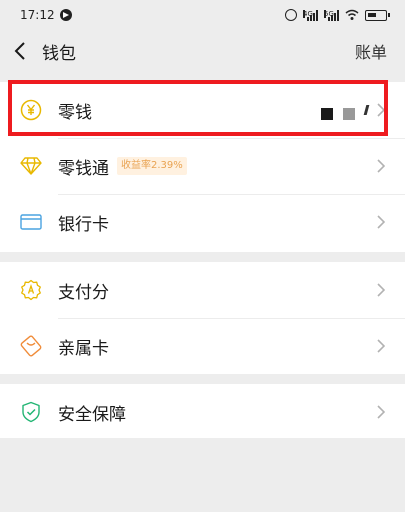 This screenshot has height=512, width=405. Describe the element at coordinates (75, 112) in the screenshot. I see `list-item-label: 零钱` at that location.